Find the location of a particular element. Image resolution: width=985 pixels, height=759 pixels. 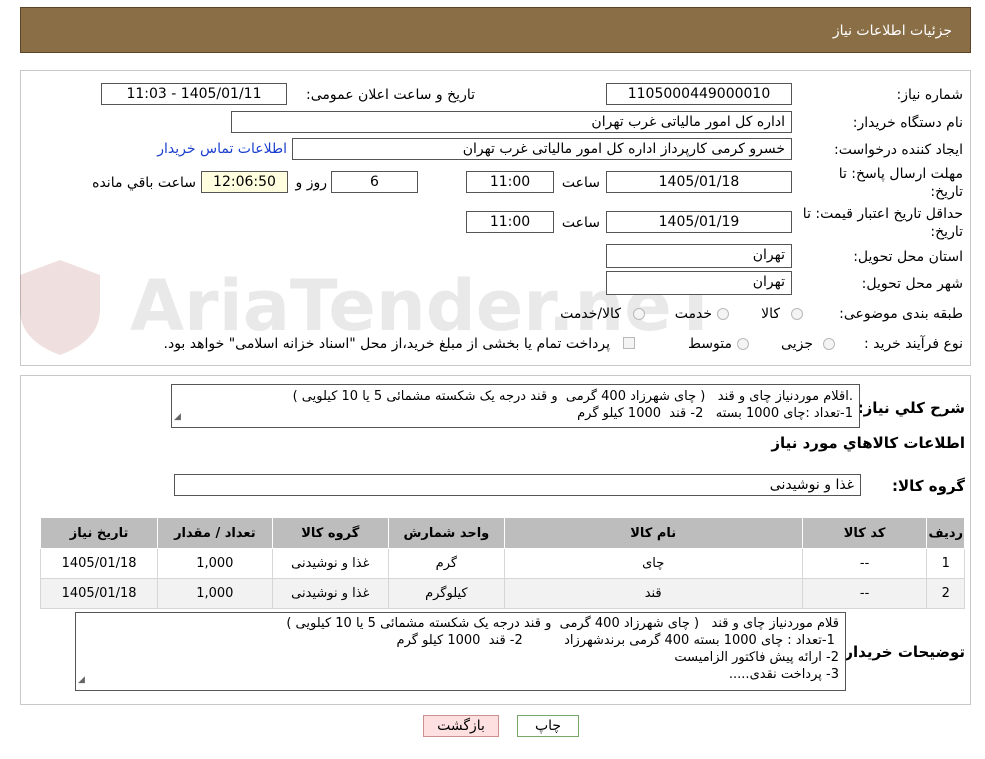

validity-label: حداقل تاریخ اعتبار قیمت: تا is located at coordinates (882, 214).